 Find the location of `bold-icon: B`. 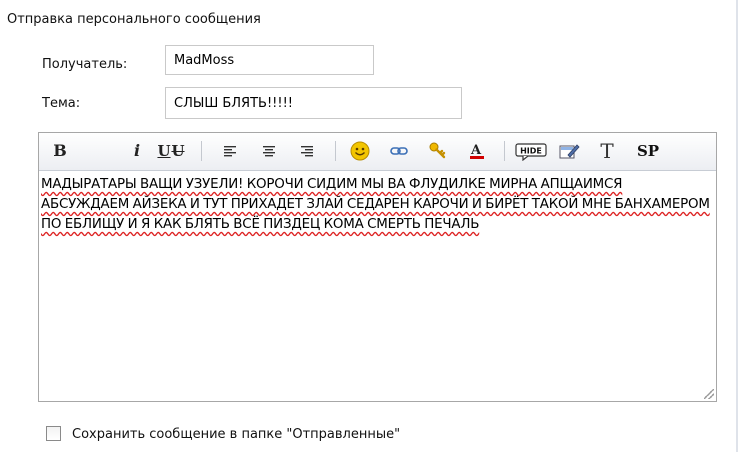

bold-icon: B is located at coordinates (60, 150).